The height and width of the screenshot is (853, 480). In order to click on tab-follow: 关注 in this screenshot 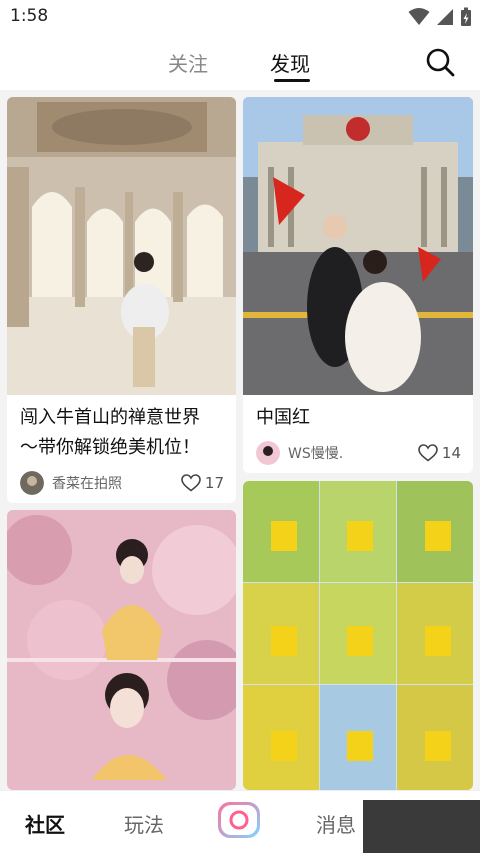, I will do `click(188, 62)`.